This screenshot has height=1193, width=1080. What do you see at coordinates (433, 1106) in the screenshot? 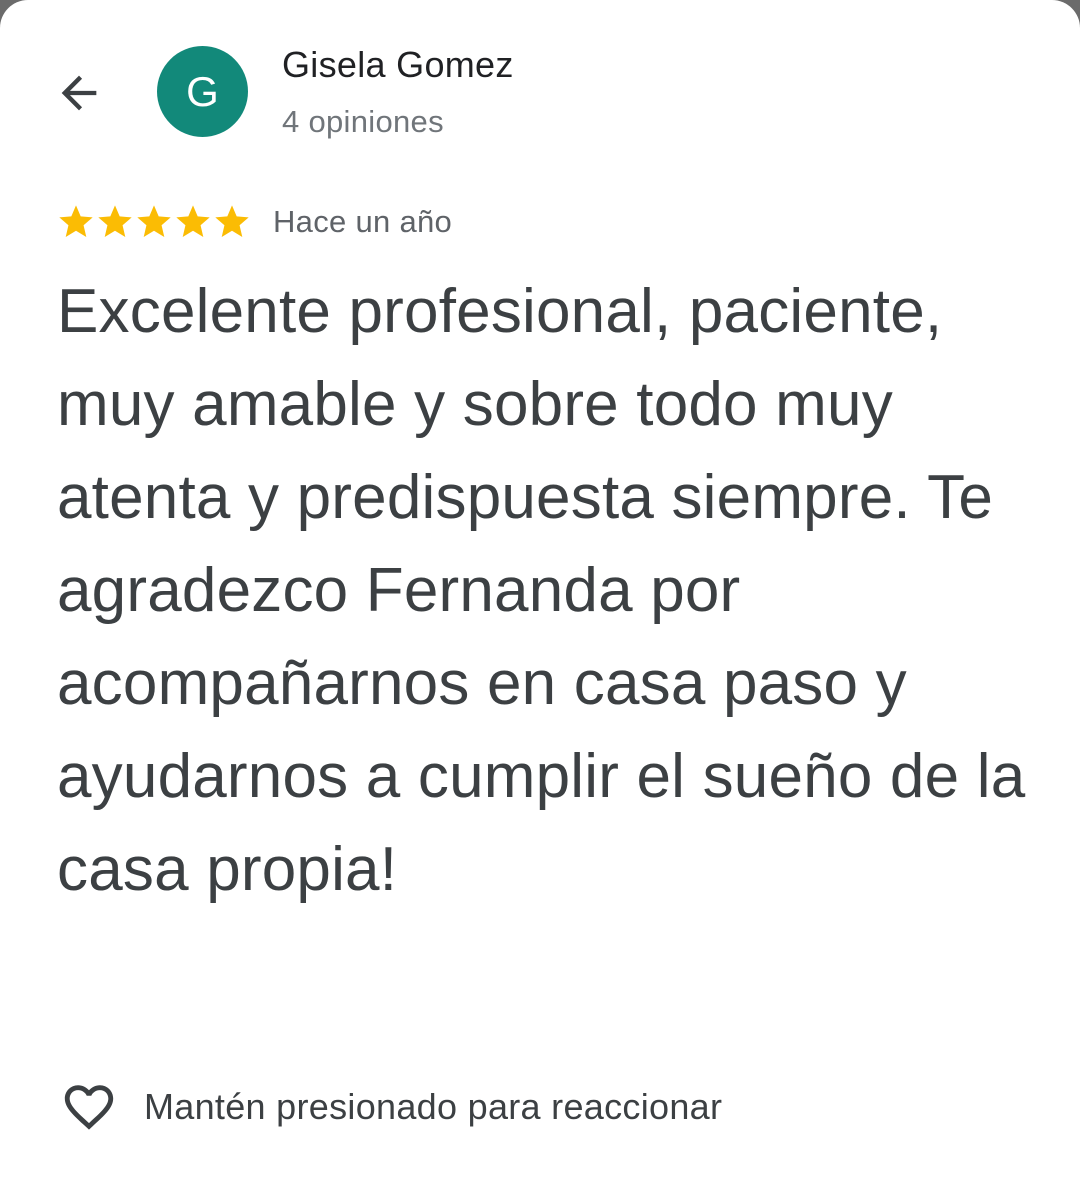
I see `react-label: Mantén presionado para reaccionar` at bounding box center [433, 1106].